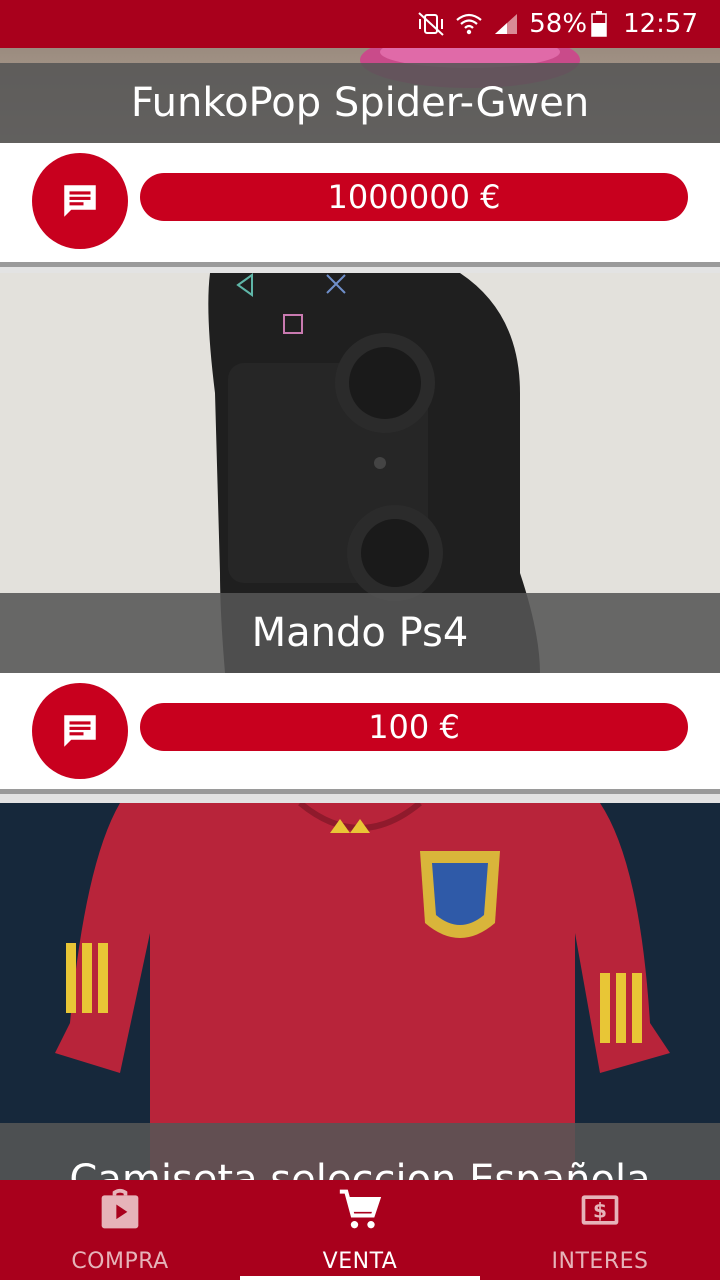  I want to click on tab-venta: VENTA, so click(360, 1230).